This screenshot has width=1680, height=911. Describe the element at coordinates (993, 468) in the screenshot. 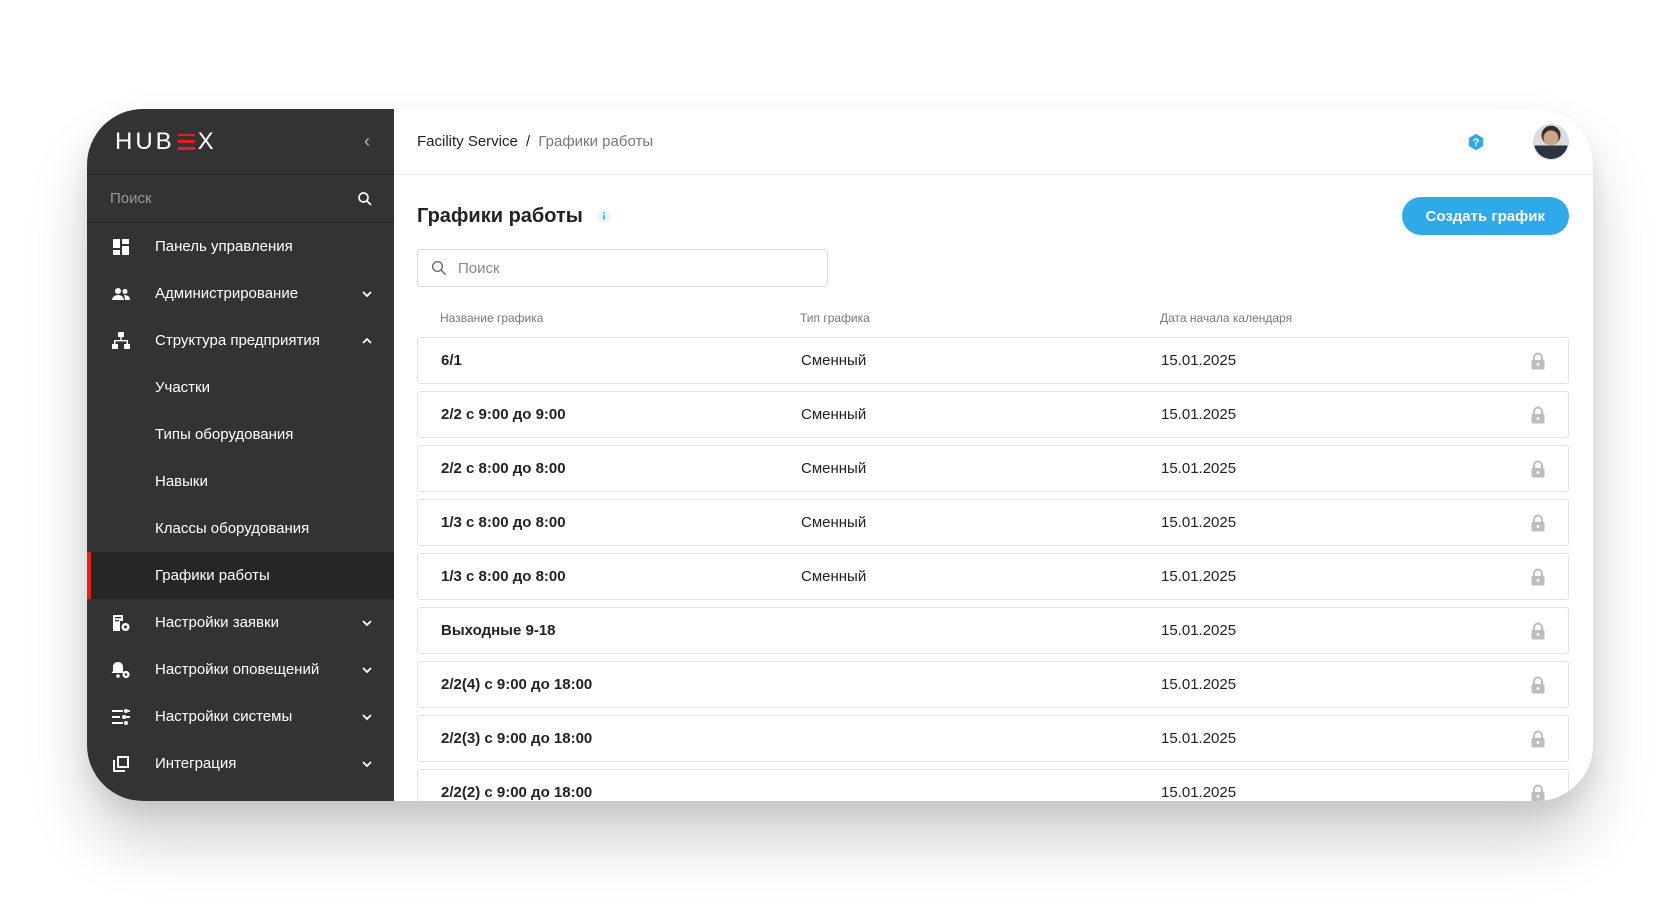

I see `table-row: 2/2 с 8:00 до 8:00 Сменный 15.01.2025` at that location.